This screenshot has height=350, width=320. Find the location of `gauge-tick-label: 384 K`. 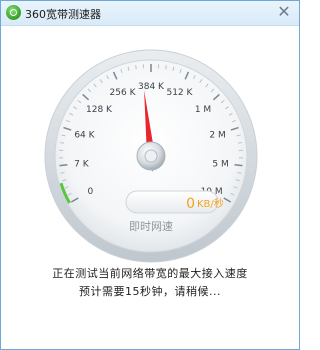

gauge-tick-label: 384 K is located at coordinates (151, 87).